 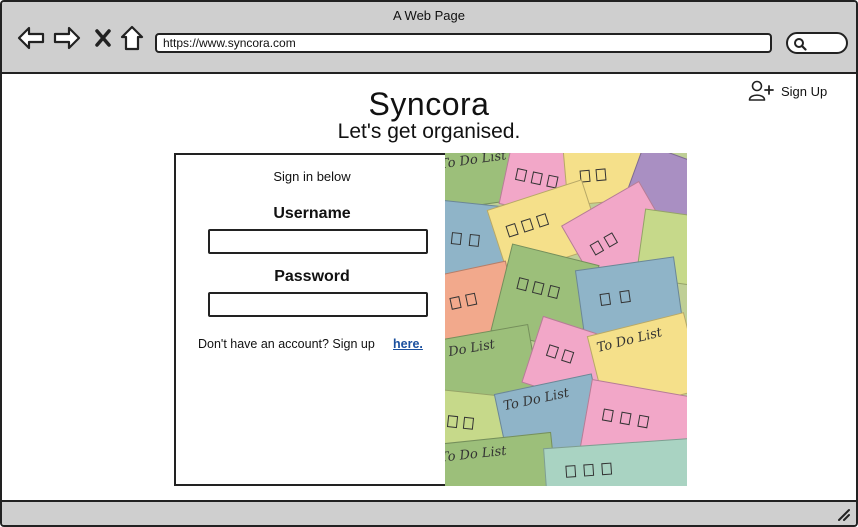 I want to click on close-x-icon, so click(x=103, y=38).